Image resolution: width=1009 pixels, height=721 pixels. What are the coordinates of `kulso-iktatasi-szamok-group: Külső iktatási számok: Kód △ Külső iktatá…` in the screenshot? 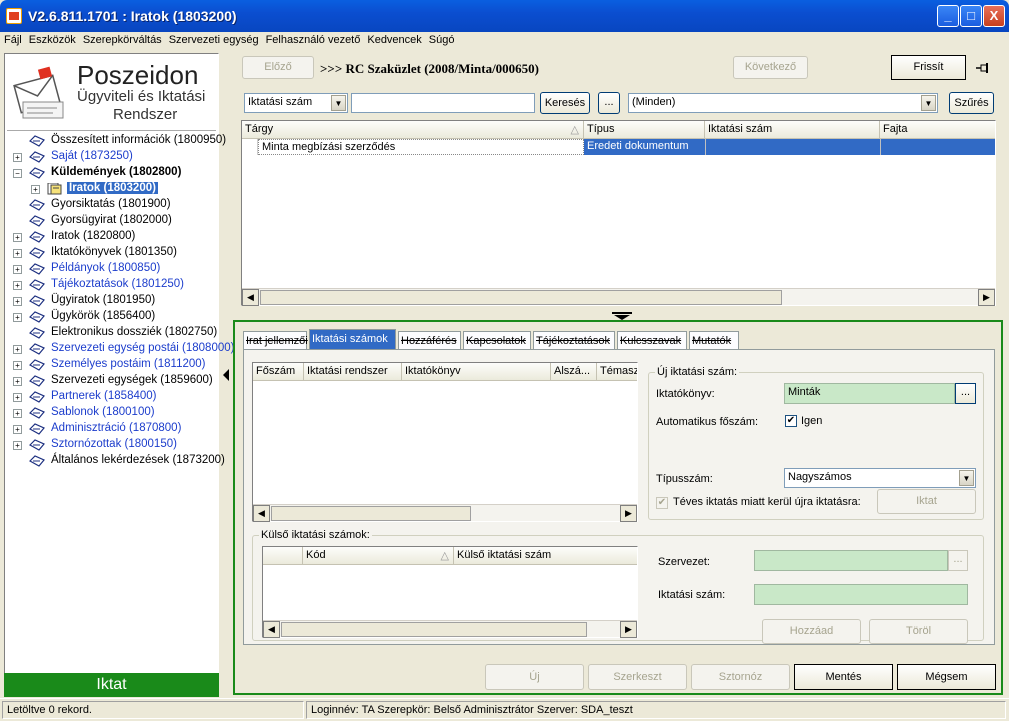 It's located at (618, 586).